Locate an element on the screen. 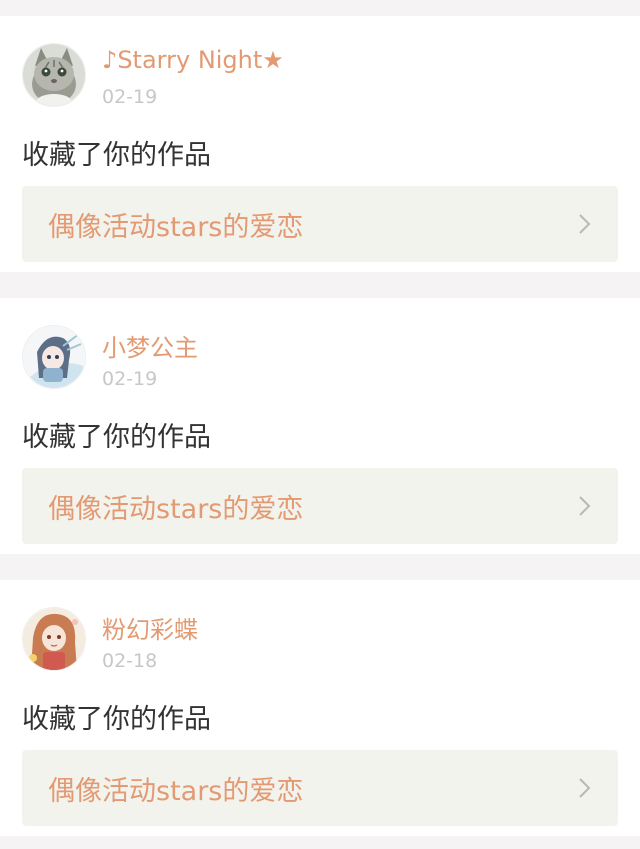  user-name: ♪Starry Night★ is located at coordinates (193, 60).